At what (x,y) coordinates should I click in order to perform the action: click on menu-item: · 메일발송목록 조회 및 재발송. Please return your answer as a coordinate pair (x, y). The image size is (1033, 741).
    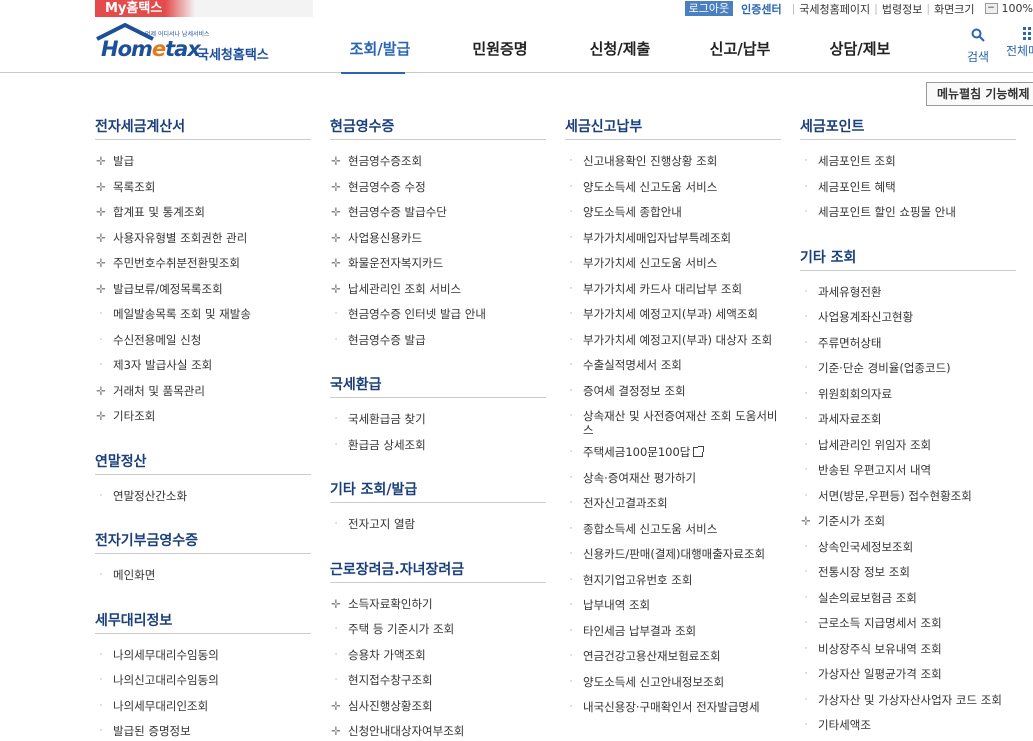
    Looking at the image, I should click on (203, 315).